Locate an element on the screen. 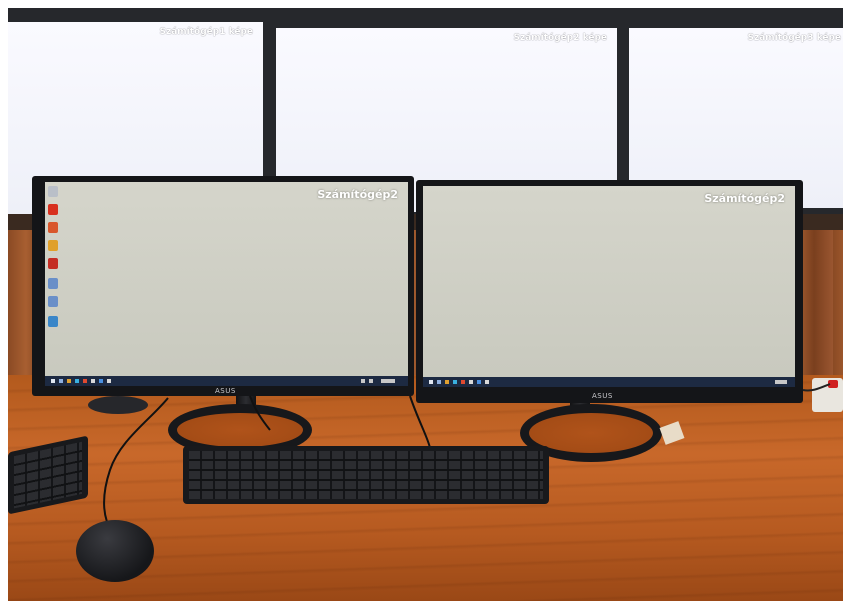  keyboard is located at coordinates (366, 475).